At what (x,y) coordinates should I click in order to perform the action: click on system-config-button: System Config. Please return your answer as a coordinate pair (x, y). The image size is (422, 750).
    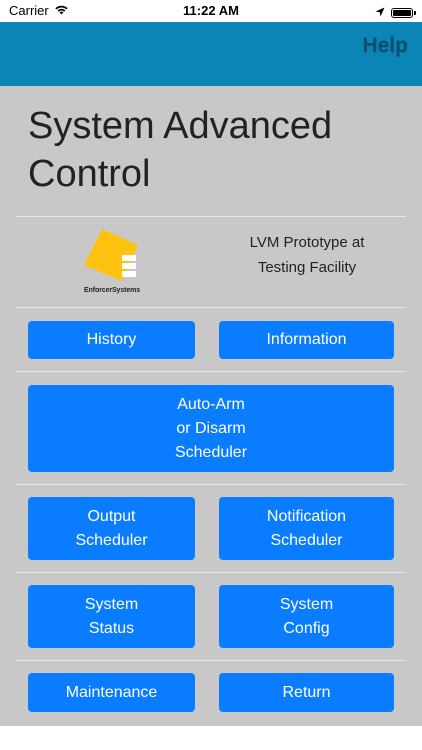
    Looking at the image, I should click on (306, 616).